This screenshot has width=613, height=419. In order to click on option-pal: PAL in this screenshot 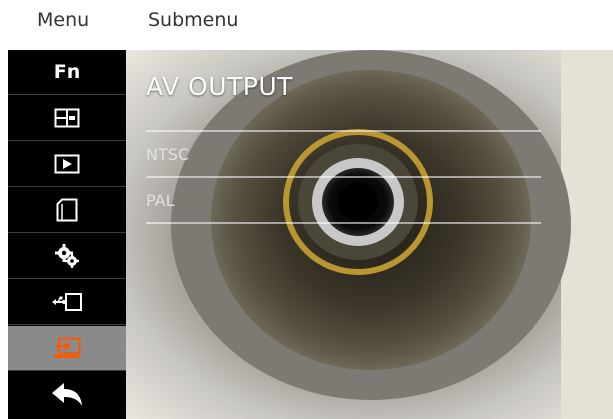, I will do `click(343, 201)`.